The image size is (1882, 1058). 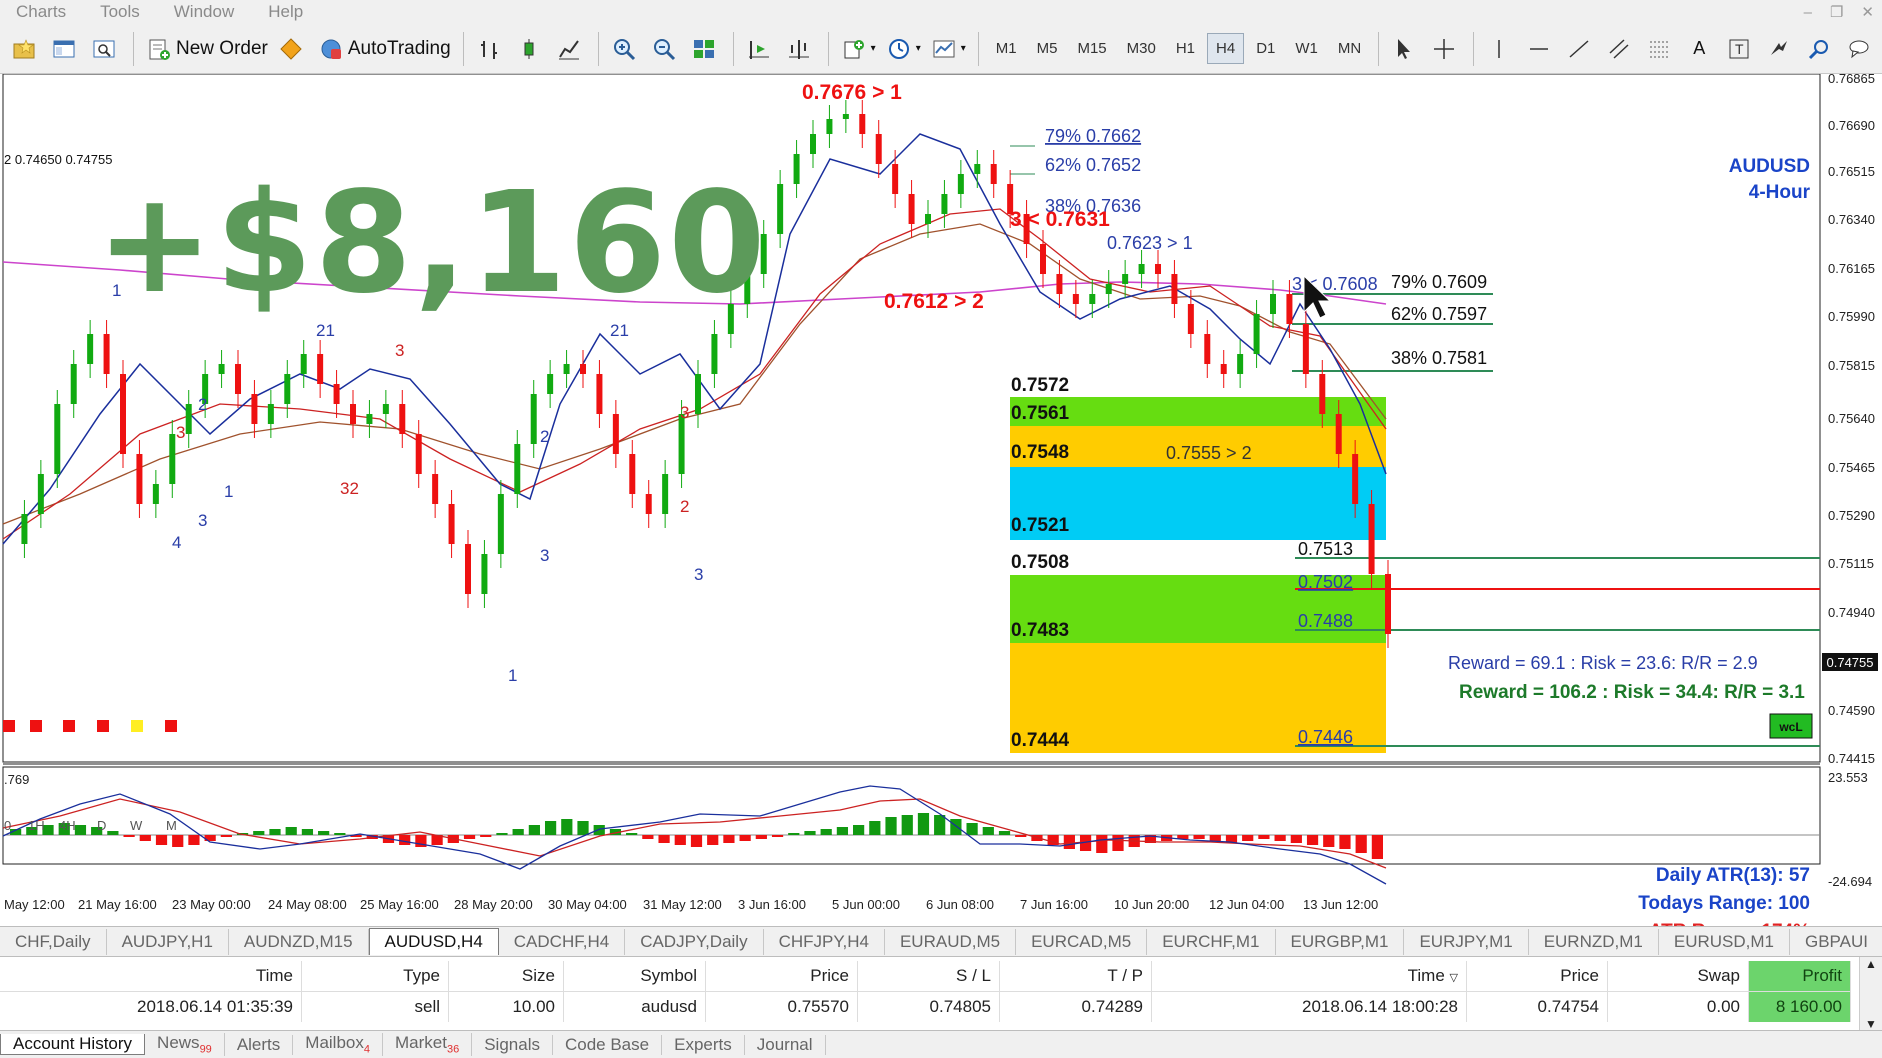 I want to click on col-header-size: Size, so click(x=506, y=976).